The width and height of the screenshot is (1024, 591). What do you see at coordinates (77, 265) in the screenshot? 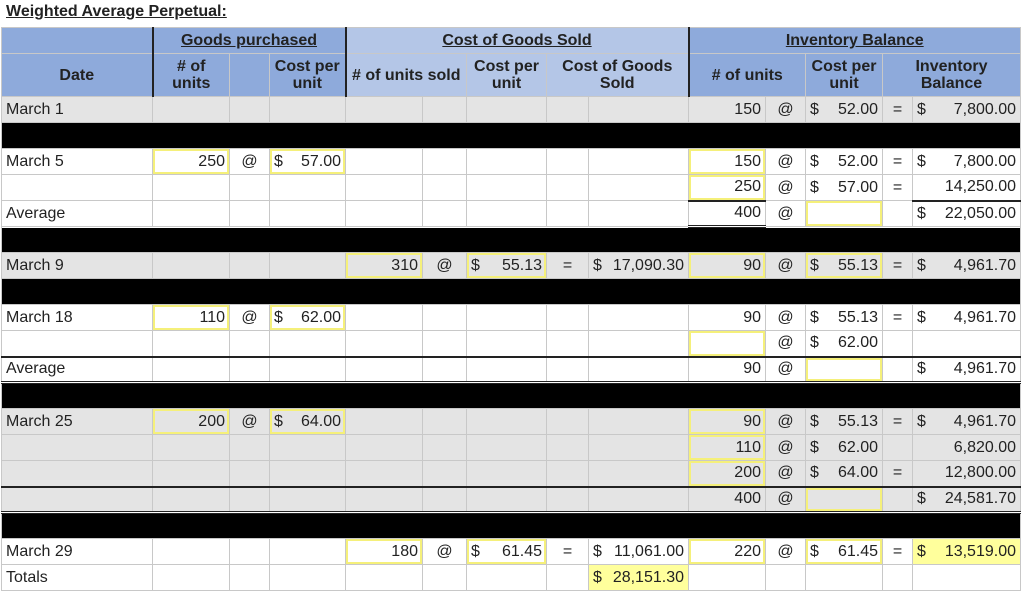
I see `date-cell: March 9` at bounding box center [77, 265].